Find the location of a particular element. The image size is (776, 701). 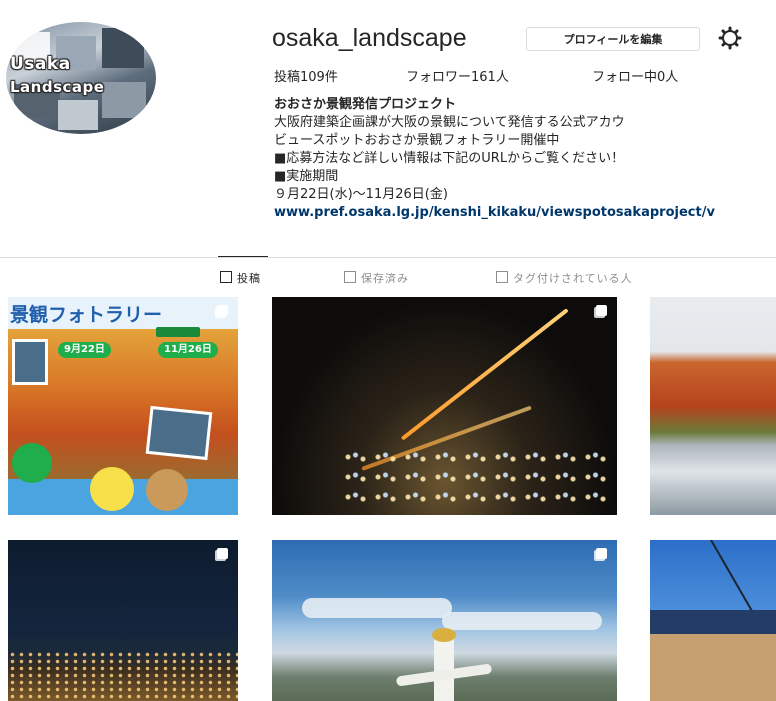

bridge-light-trail is located at coordinates (484, 374).